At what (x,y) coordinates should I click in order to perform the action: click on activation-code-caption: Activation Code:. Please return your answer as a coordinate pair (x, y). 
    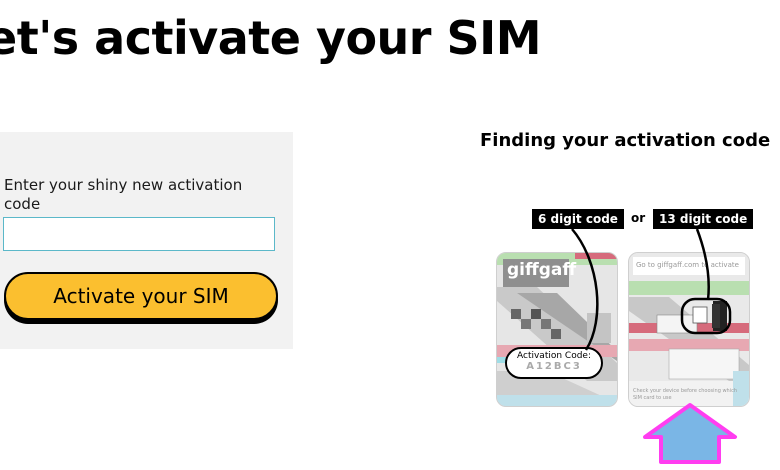
    Looking at the image, I should click on (554, 356).